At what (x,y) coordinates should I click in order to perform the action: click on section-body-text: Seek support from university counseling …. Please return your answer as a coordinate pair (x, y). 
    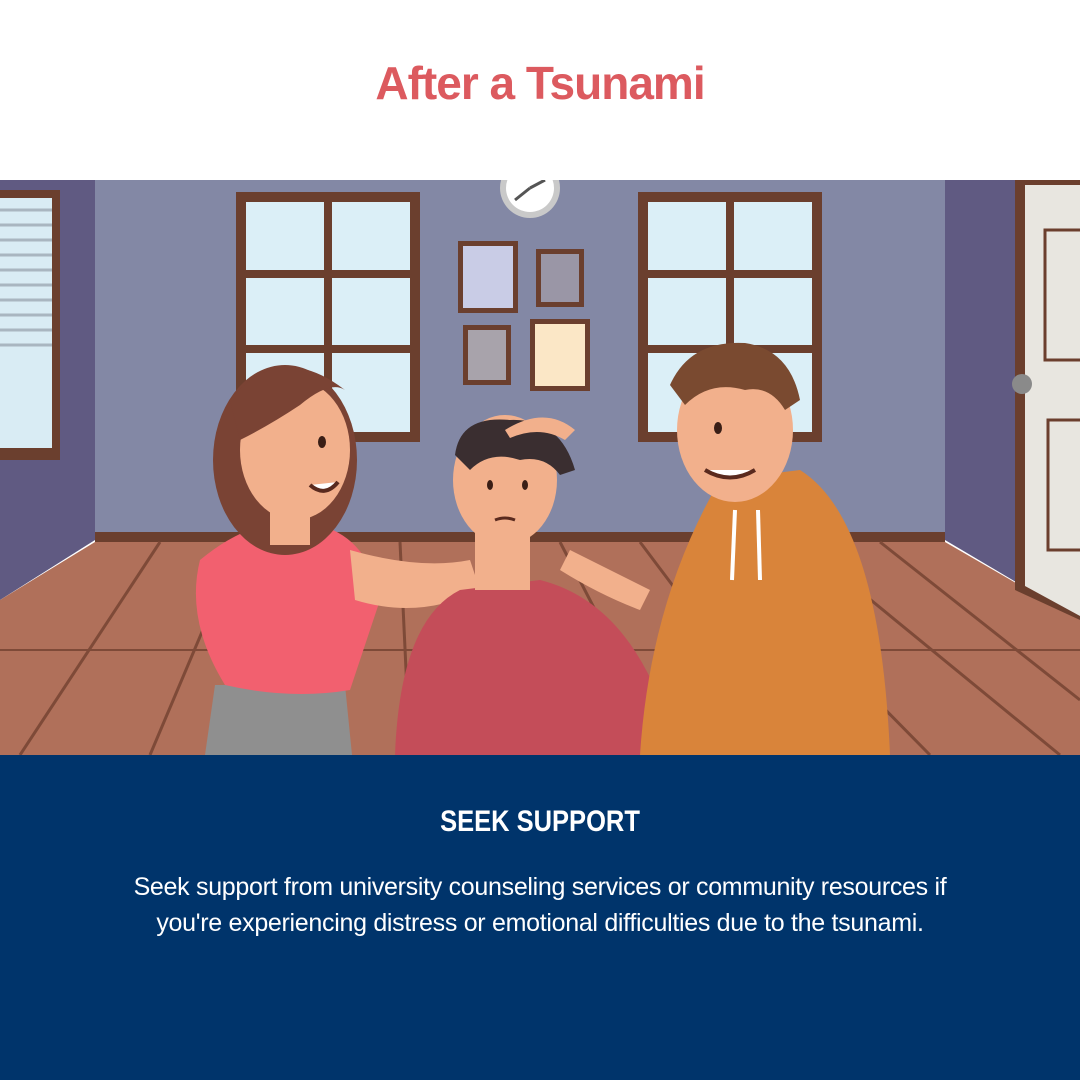
    Looking at the image, I should click on (540, 905).